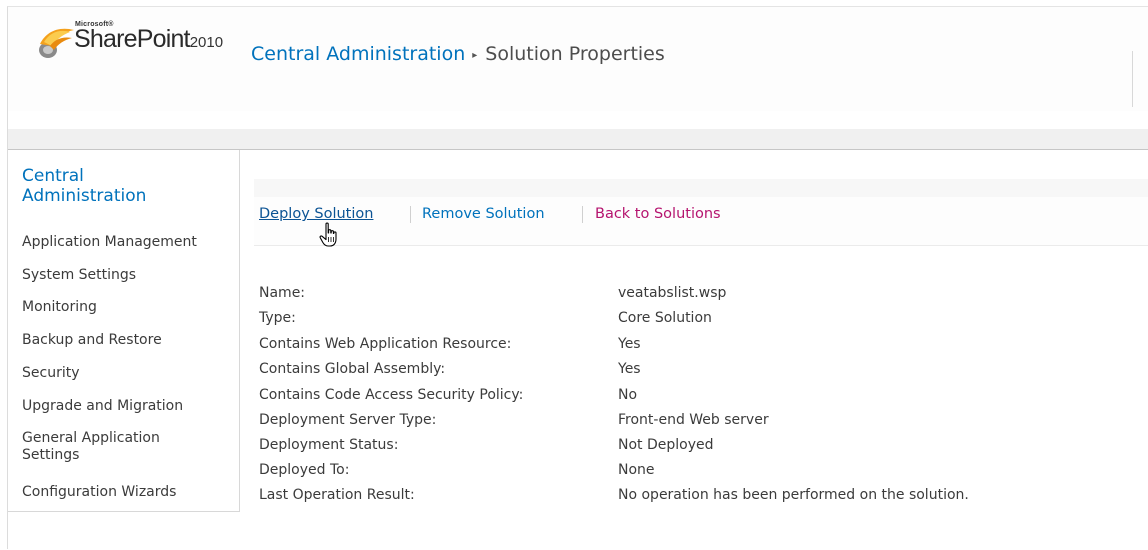  I want to click on brand-product: SharePoint2010, so click(148, 39).